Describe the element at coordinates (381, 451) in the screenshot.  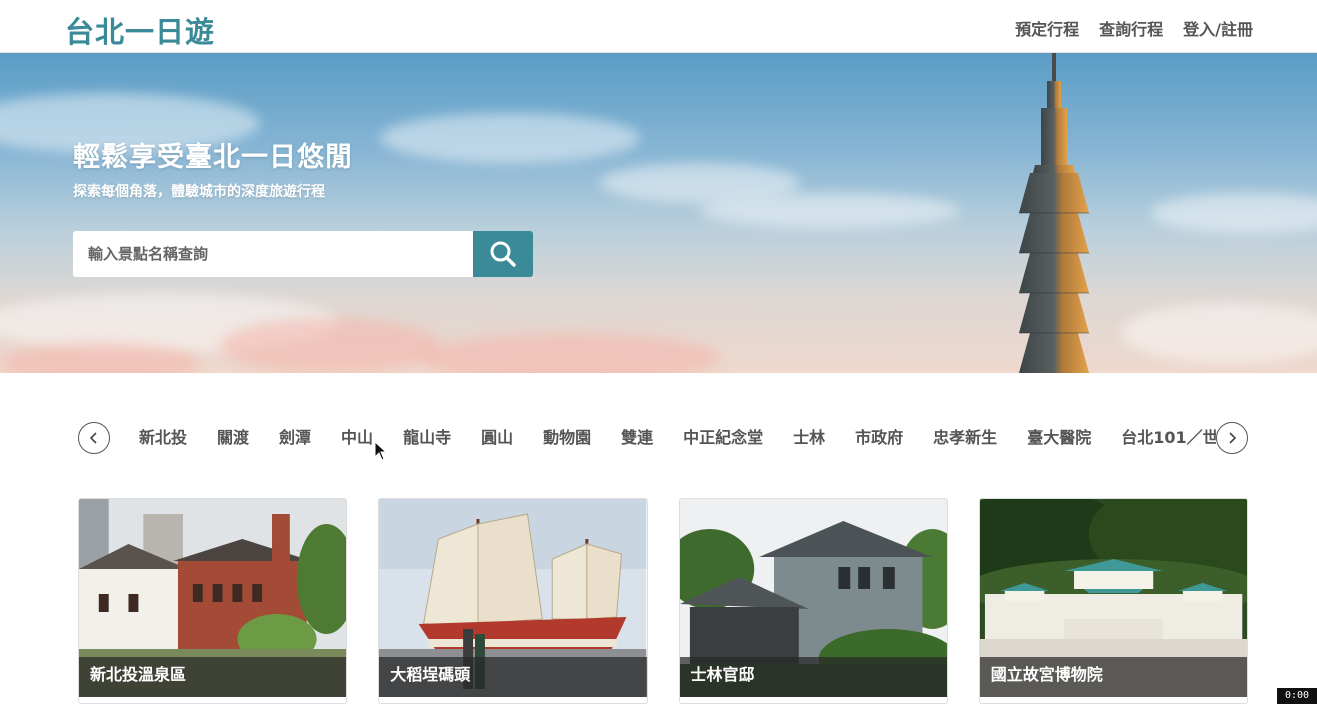
I see `mouse-cursor-icon` at that location.